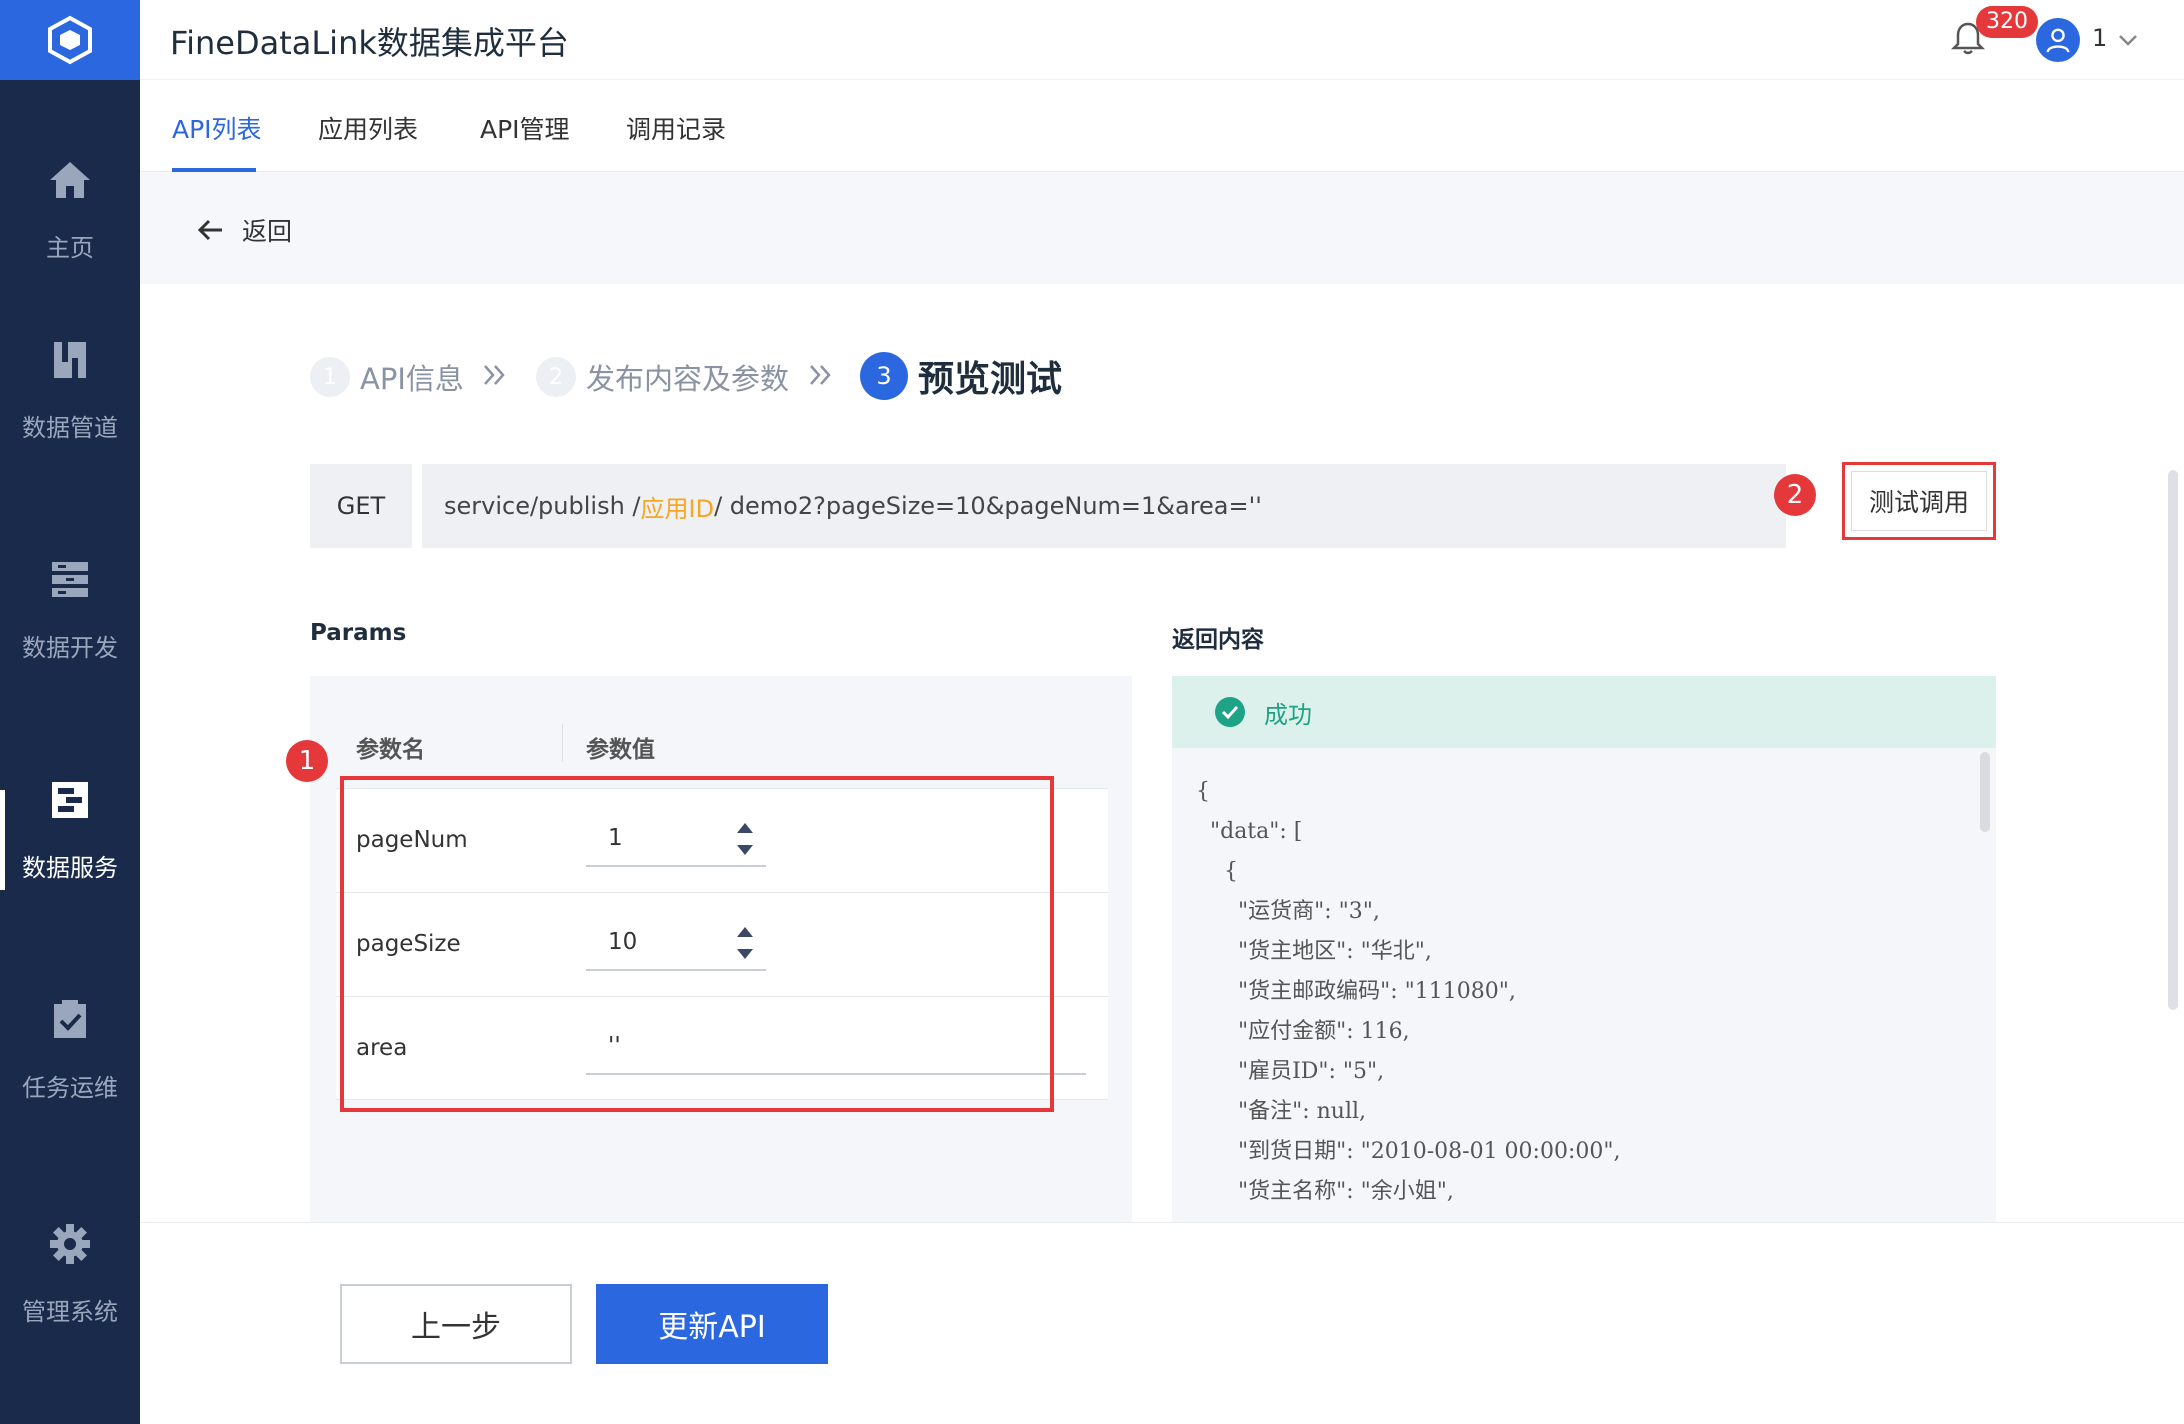 Image resolution: width=2184 pixels, height=1424 pixels. I want to click on param-name: pageNum, so click(412, 840).